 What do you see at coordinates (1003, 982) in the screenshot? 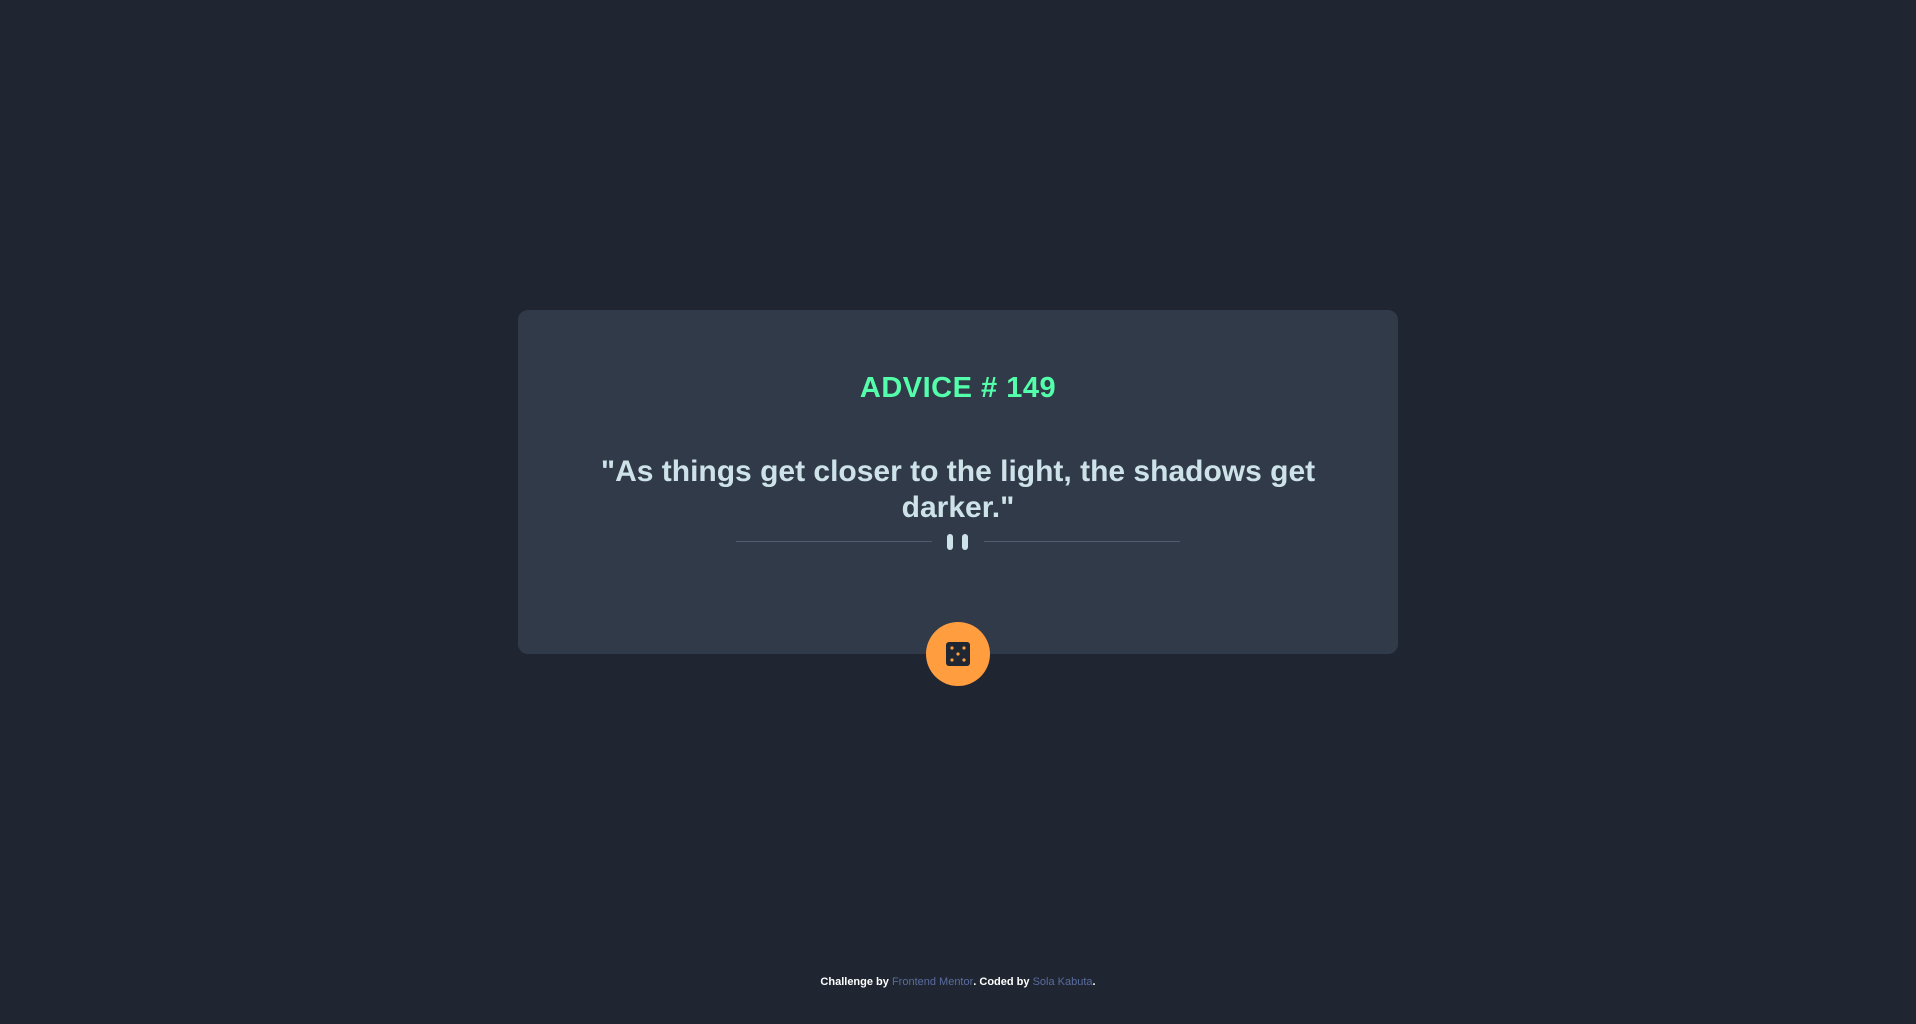
I see `attribution-middle: . Coded by` at bounding box center [1003, 982].